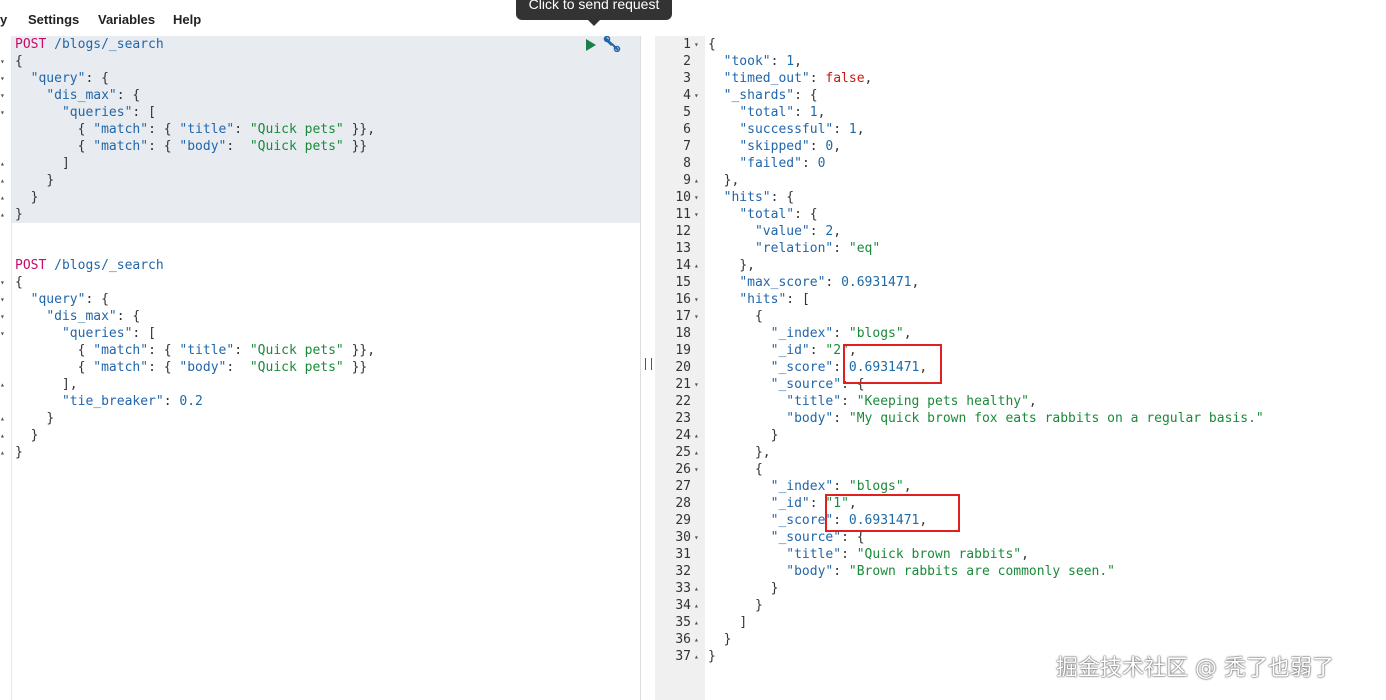 Image resolution: width=1386 pixels, height=700 pixels. I want to click on req2-code-line: "queries": [, so click(85, 333).